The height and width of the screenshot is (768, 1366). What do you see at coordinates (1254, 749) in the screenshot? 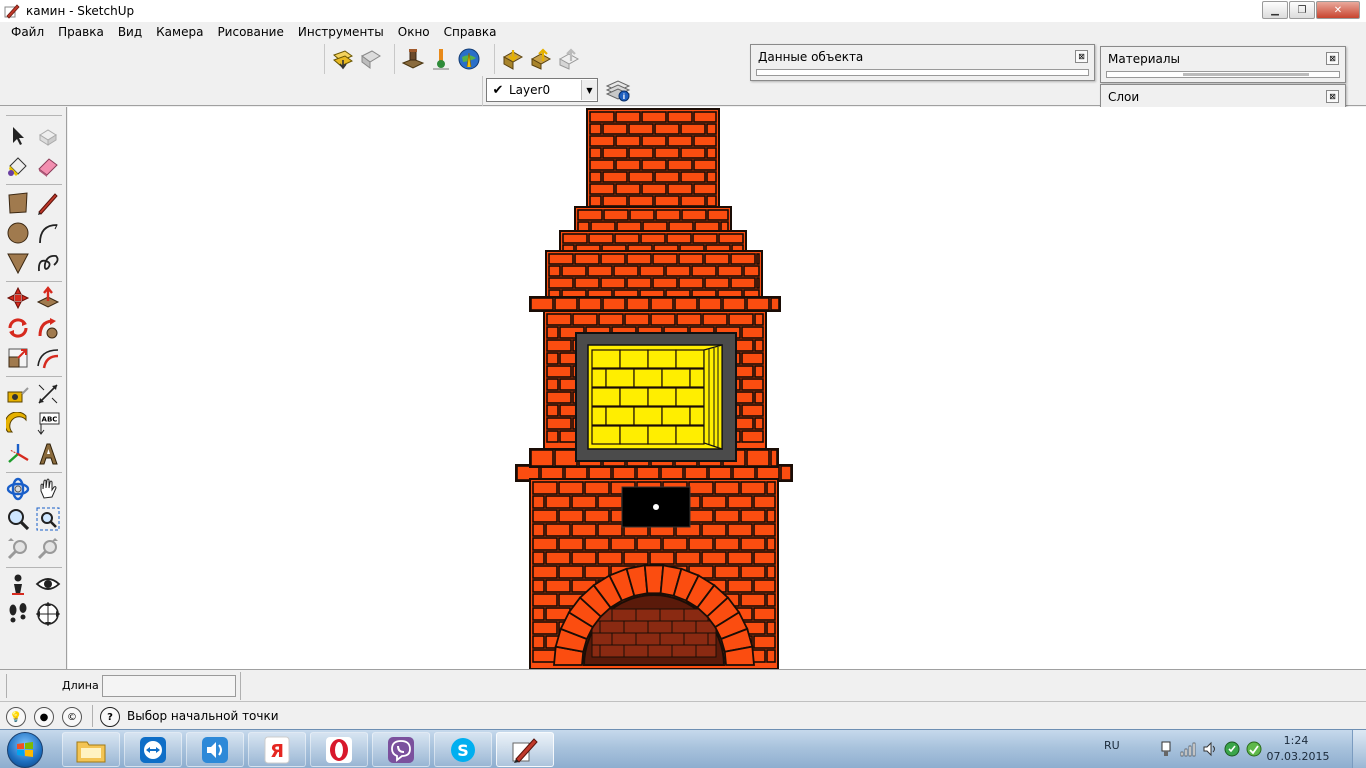
I see `sync-icon` at bounding box center [1254, 749].